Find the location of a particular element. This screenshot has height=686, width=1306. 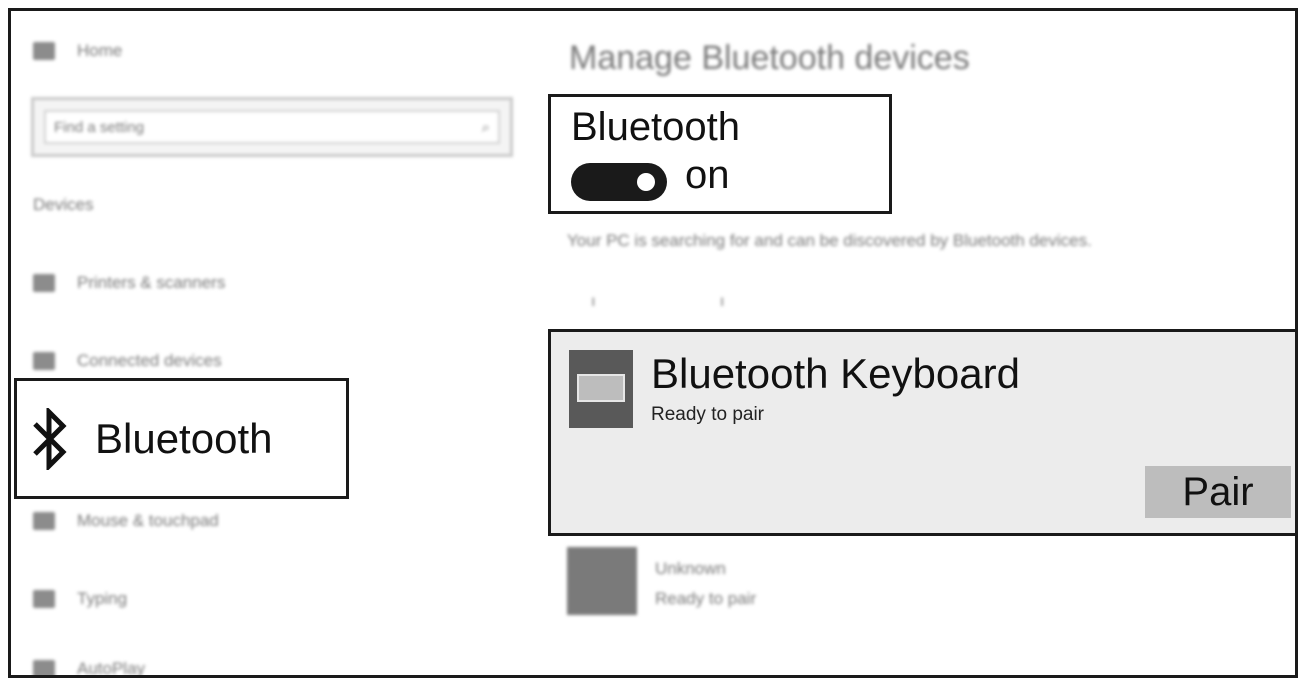

bluetooth-icon is located at coordinates (50, 438).